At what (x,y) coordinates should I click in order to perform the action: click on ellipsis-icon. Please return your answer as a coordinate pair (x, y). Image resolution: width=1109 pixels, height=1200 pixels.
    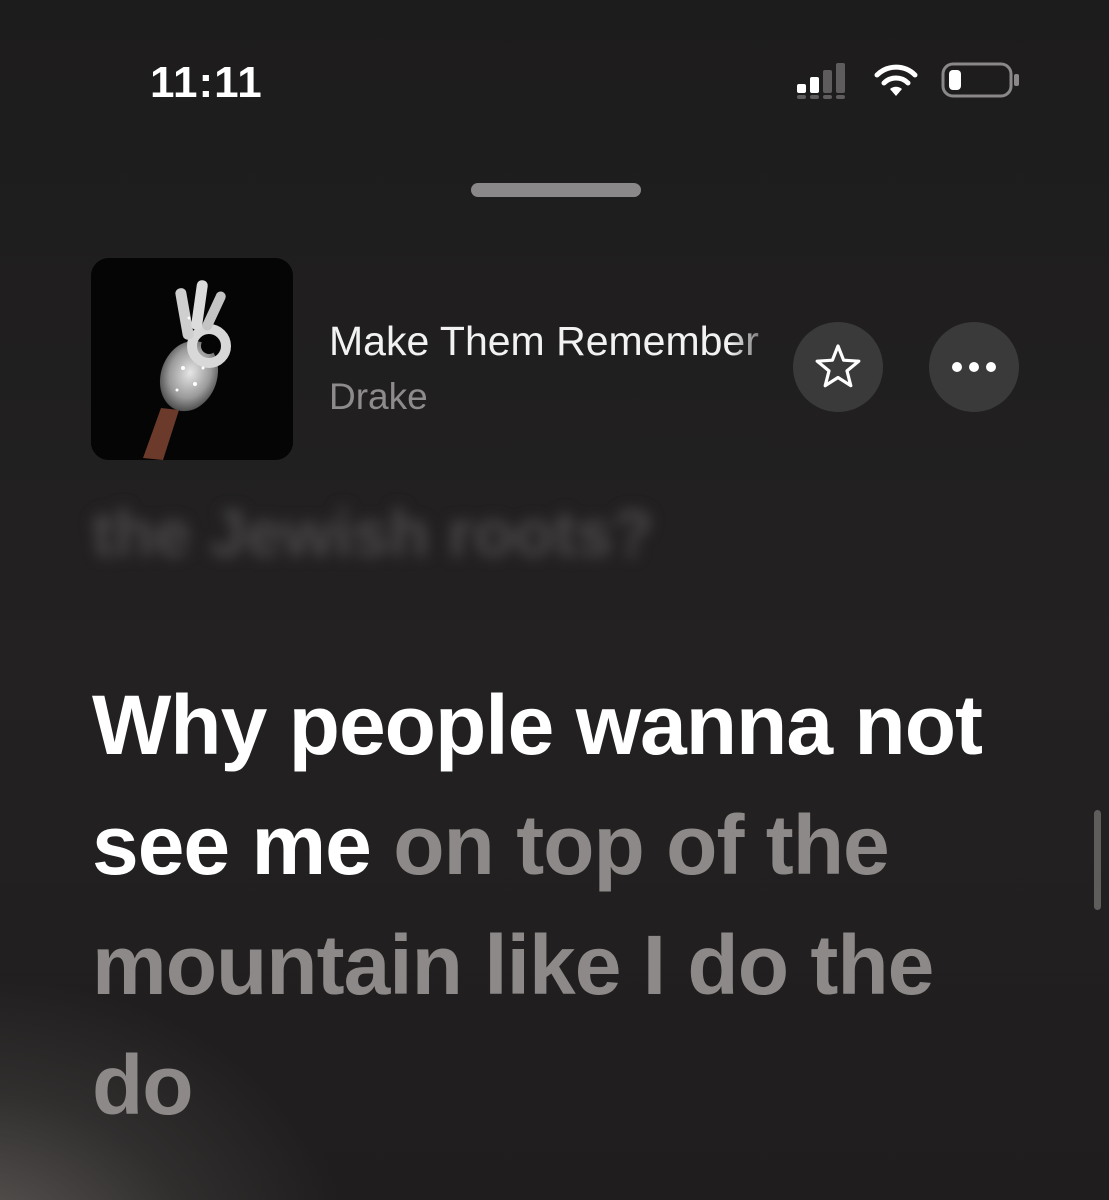
    Looking at the image, I should click on (974, 367).